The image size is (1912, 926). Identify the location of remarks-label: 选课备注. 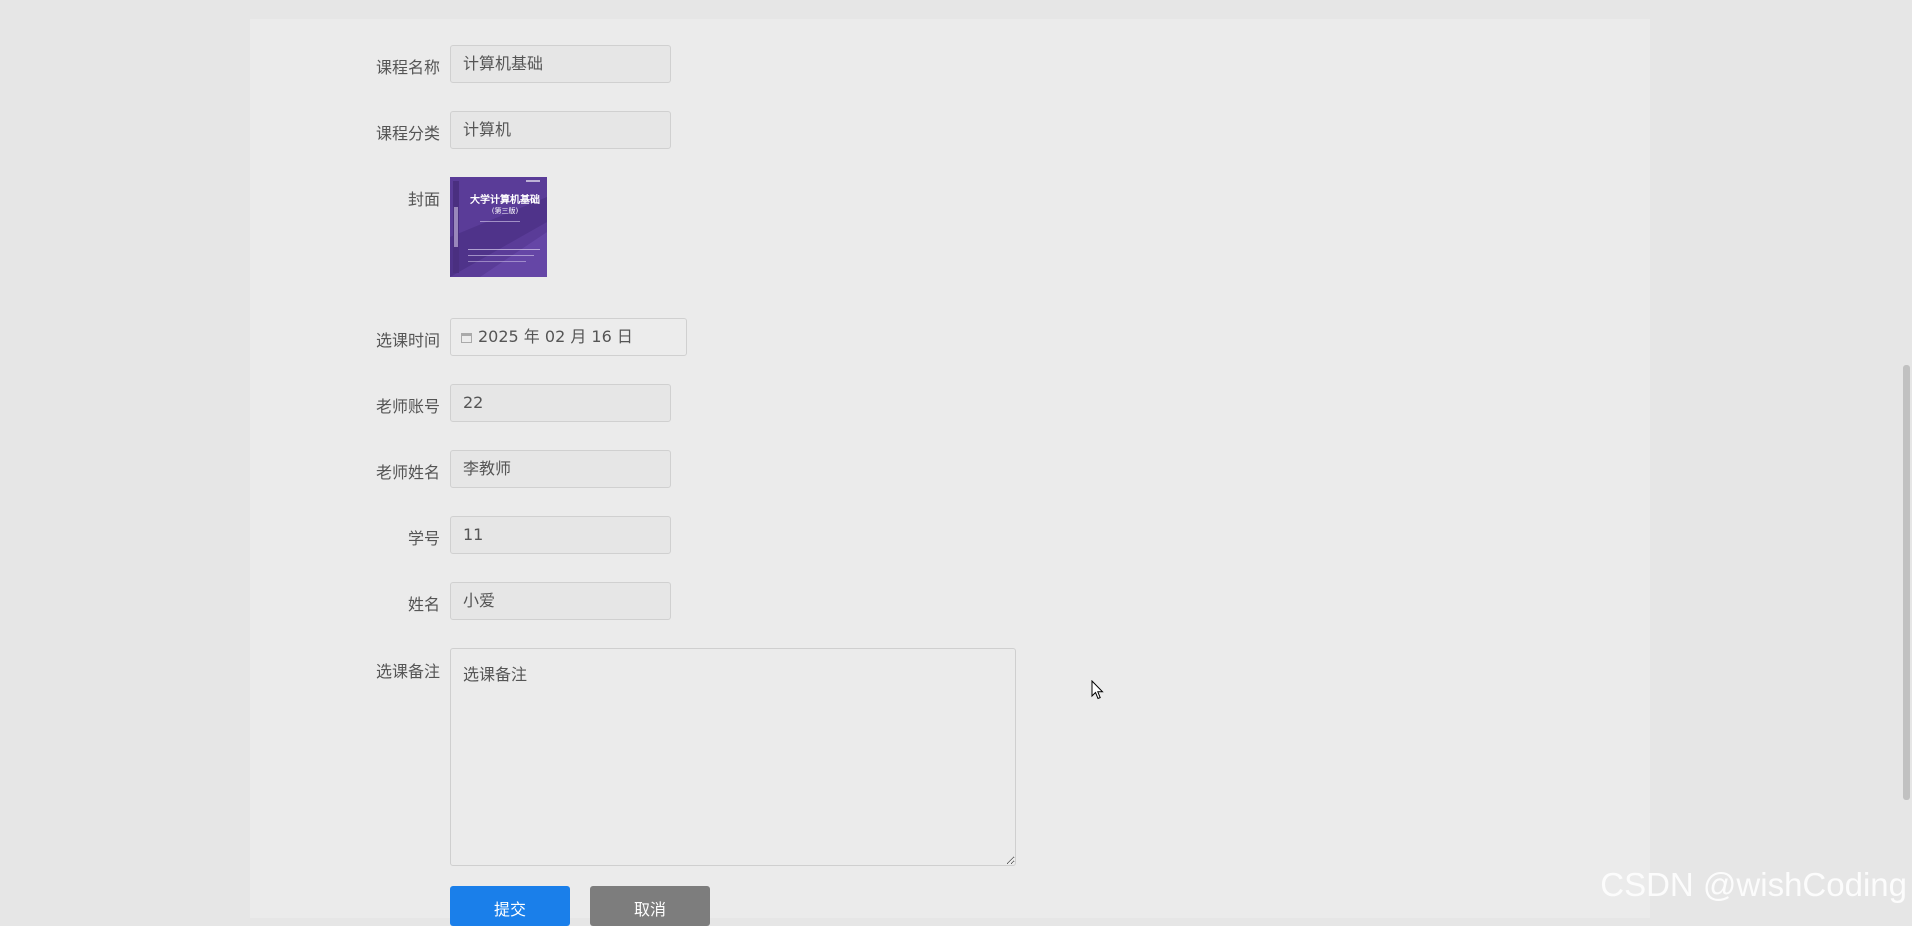
(407, 671).